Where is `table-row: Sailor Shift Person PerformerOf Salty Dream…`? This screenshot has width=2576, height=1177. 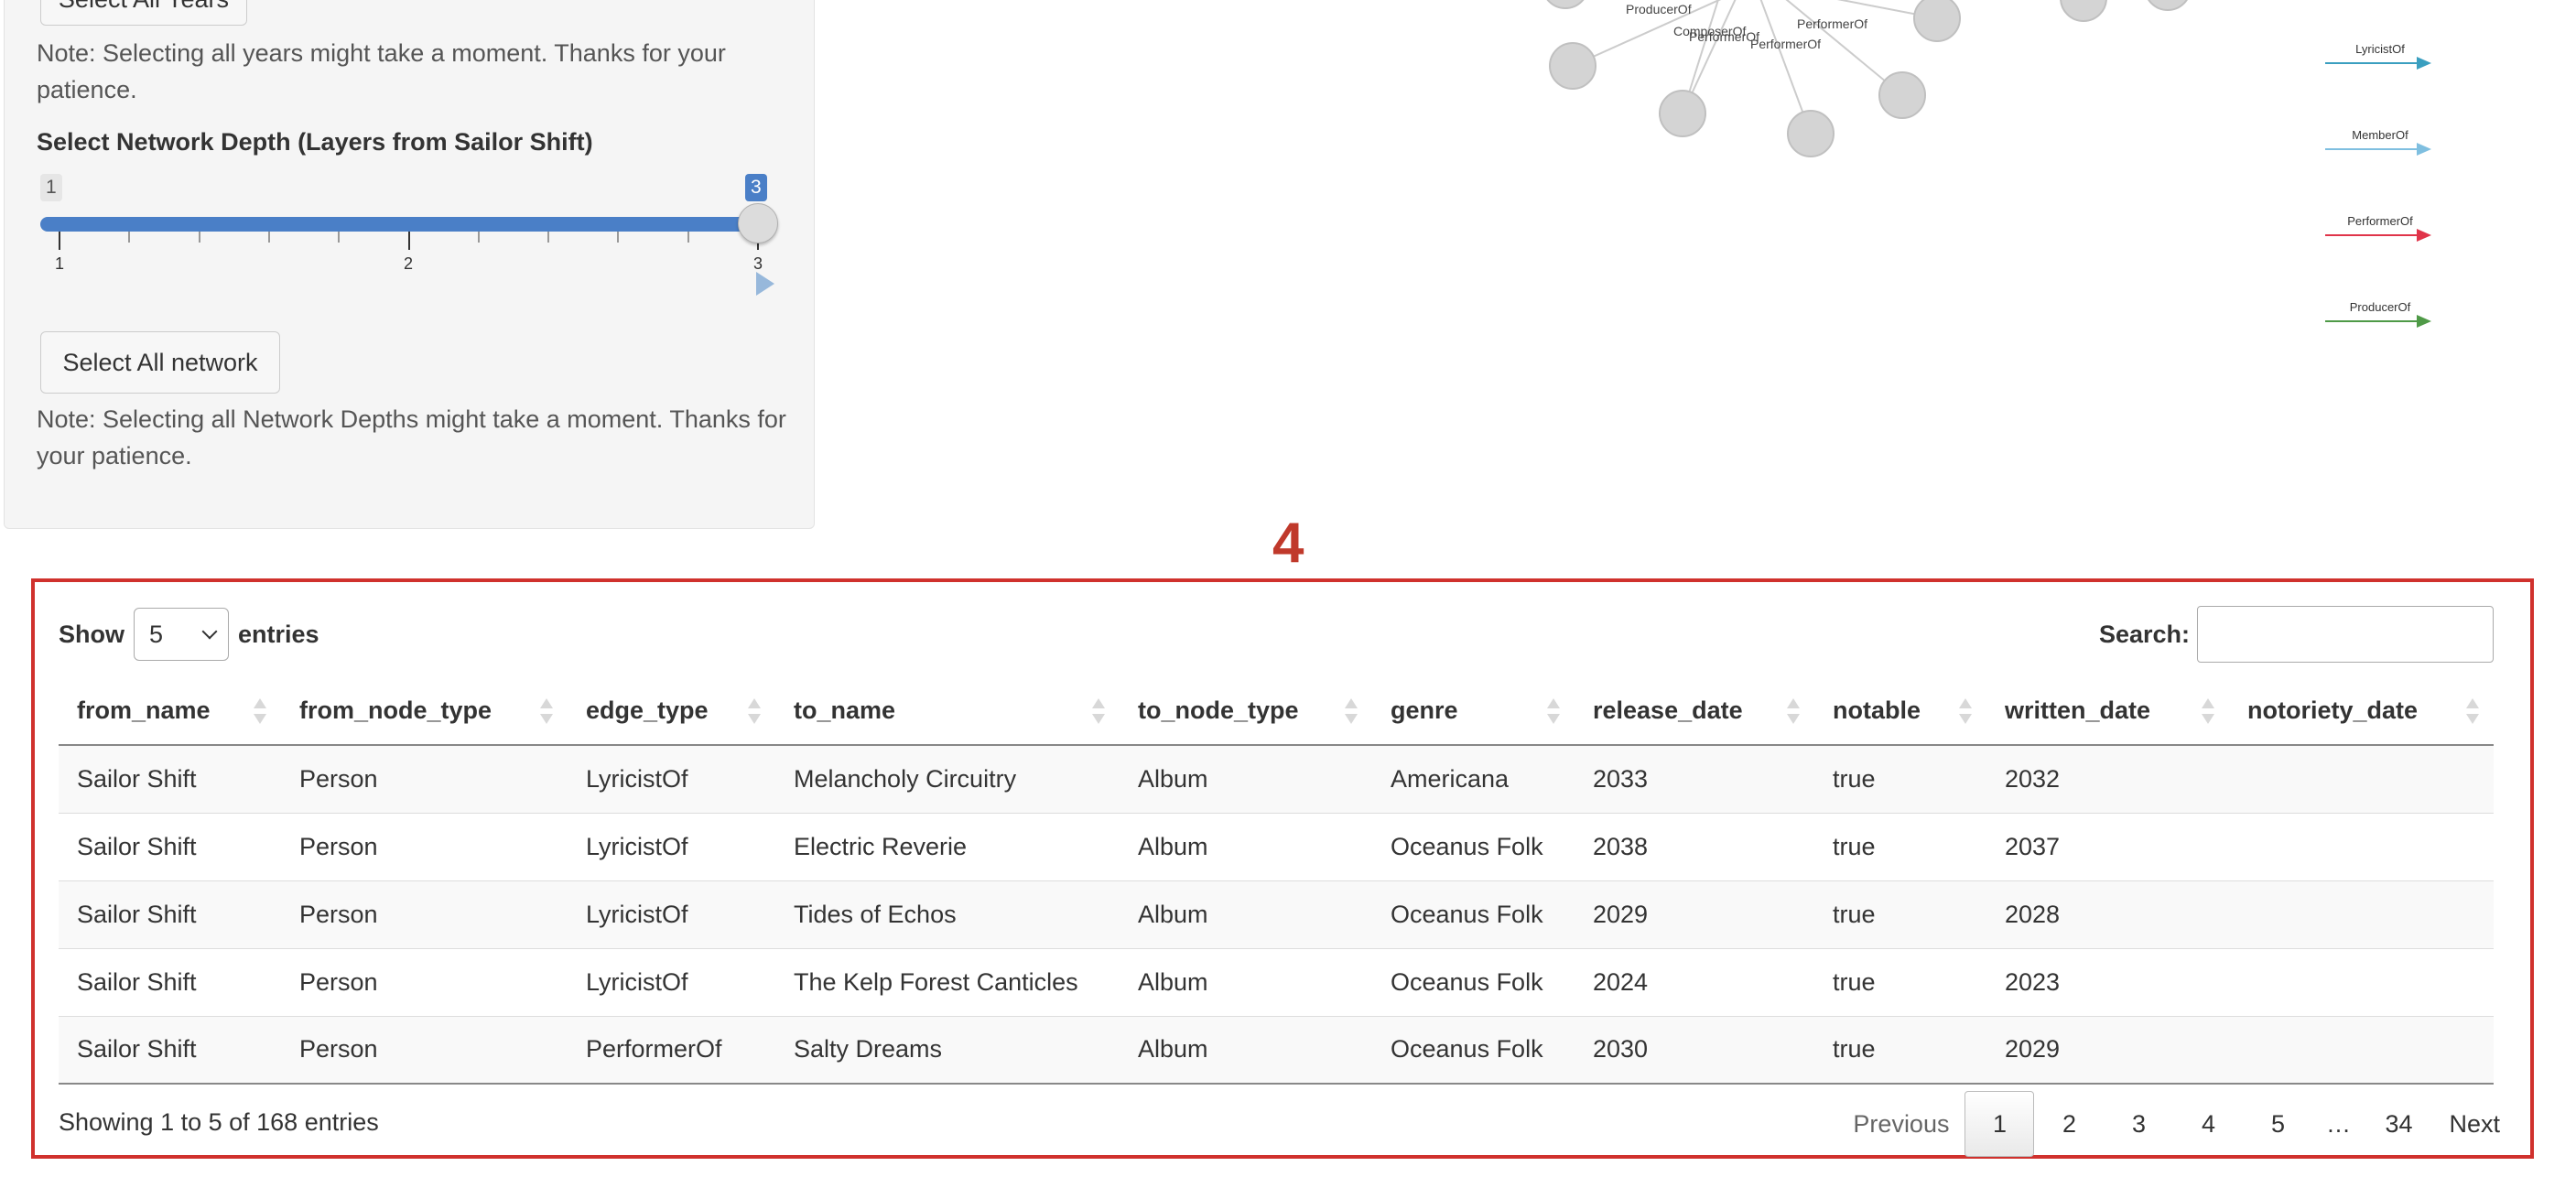 table-row: Sailor Shift Person PerformerOf Salty Dream… is located at coordinates (1276, 1050).